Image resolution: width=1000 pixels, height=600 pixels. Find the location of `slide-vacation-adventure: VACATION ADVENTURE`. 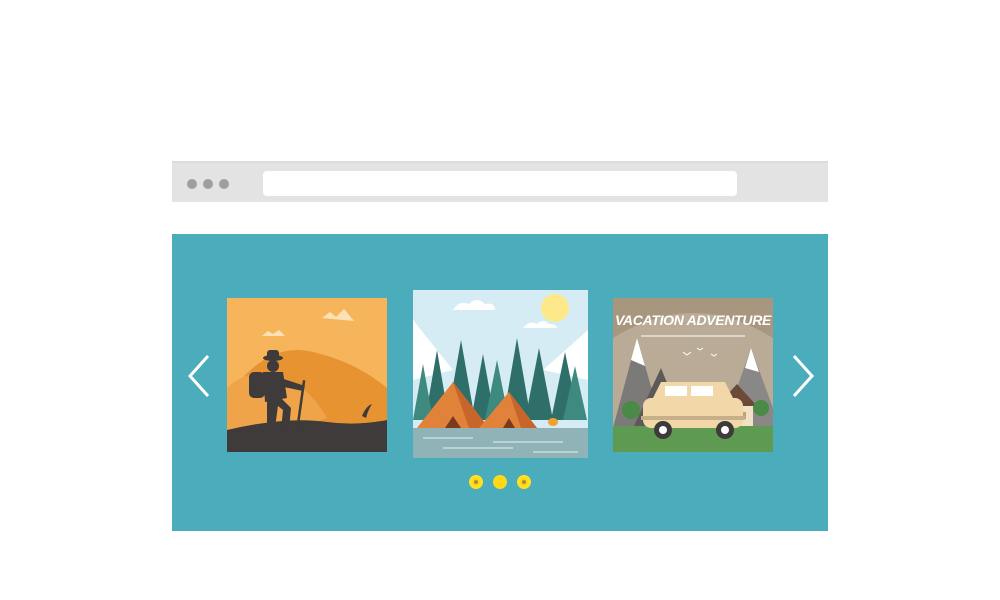

slide-vacation-adventure: VACATION ADVENTURE is located at coordinates (693, 375).